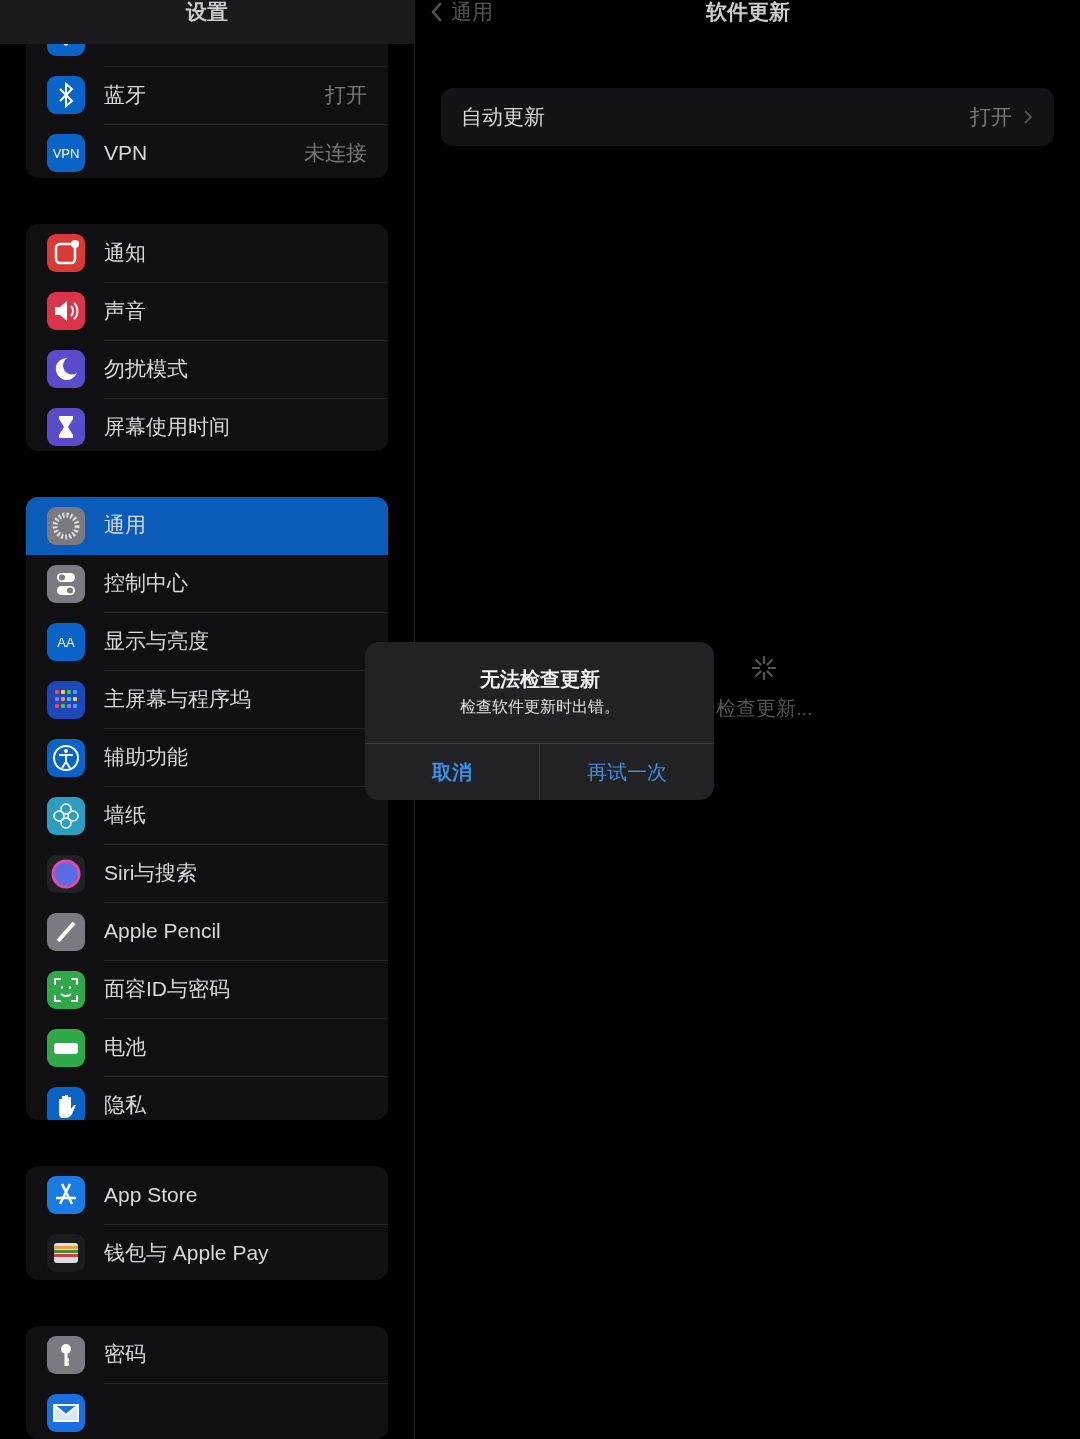  I want to click on row-value: 未连接, so click(335, 152).